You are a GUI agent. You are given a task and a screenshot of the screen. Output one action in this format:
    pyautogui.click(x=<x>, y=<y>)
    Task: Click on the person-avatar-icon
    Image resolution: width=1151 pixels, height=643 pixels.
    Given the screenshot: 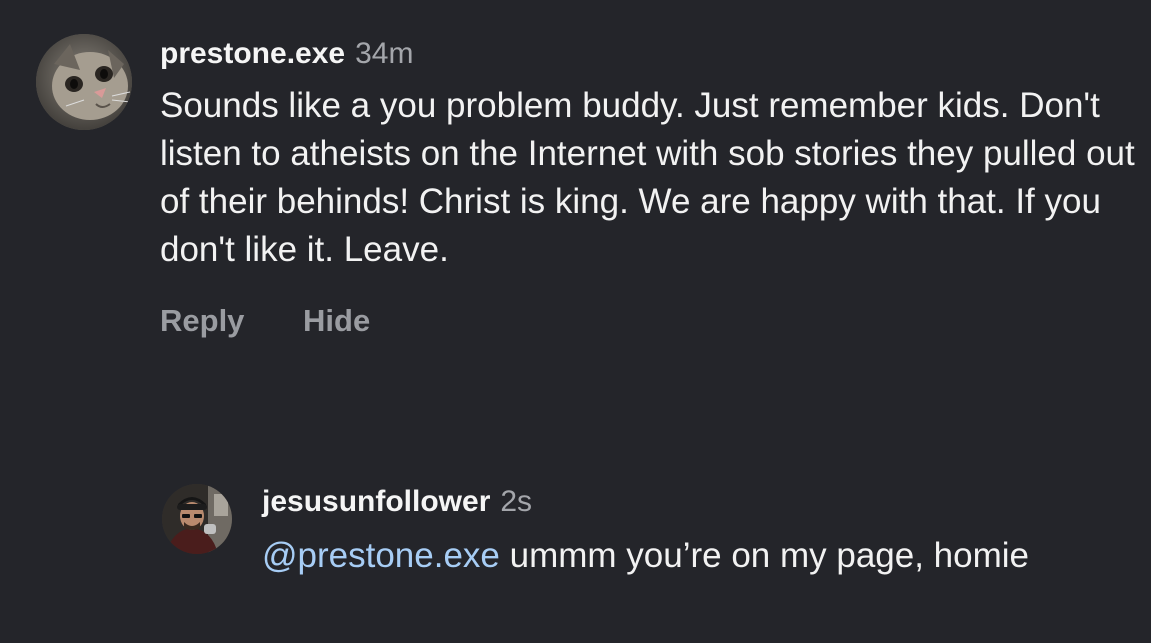 What is the action you would take?
    pyautogui.click(x=197, y=519)
    